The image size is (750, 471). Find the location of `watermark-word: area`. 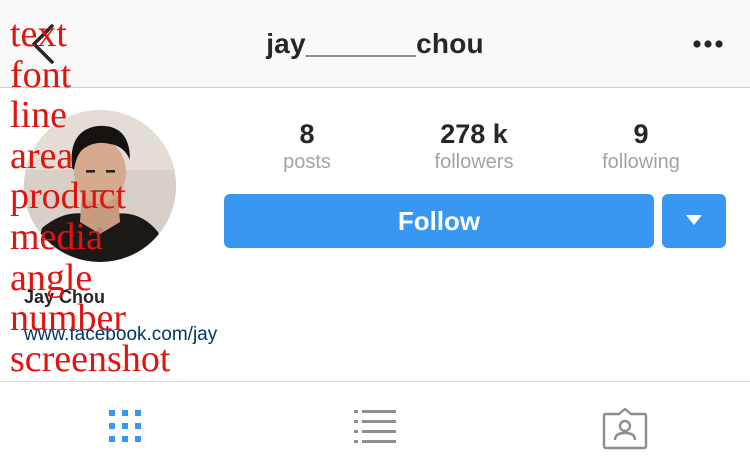

watermark-word: area is located at coordinates (42, 155).